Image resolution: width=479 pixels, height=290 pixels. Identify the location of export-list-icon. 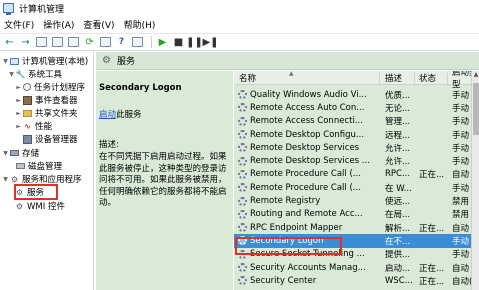
(105, 42).